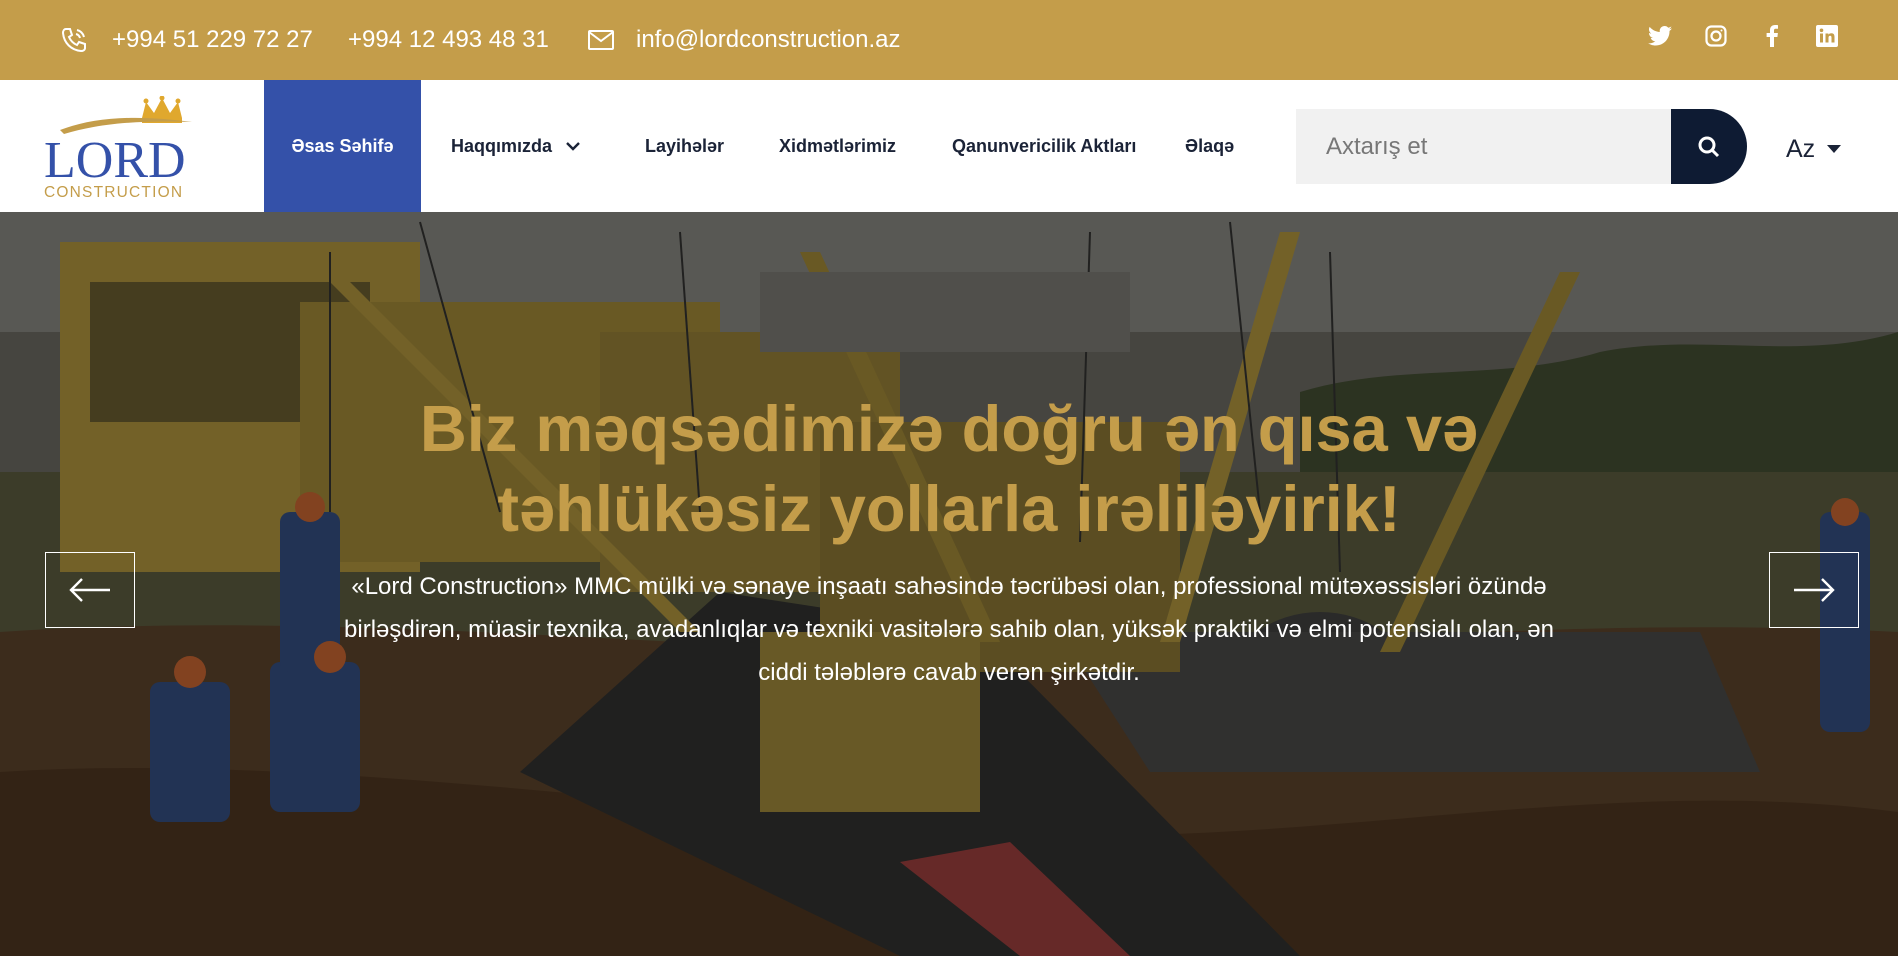  I want to click on phone-icon, so click(74, 40).